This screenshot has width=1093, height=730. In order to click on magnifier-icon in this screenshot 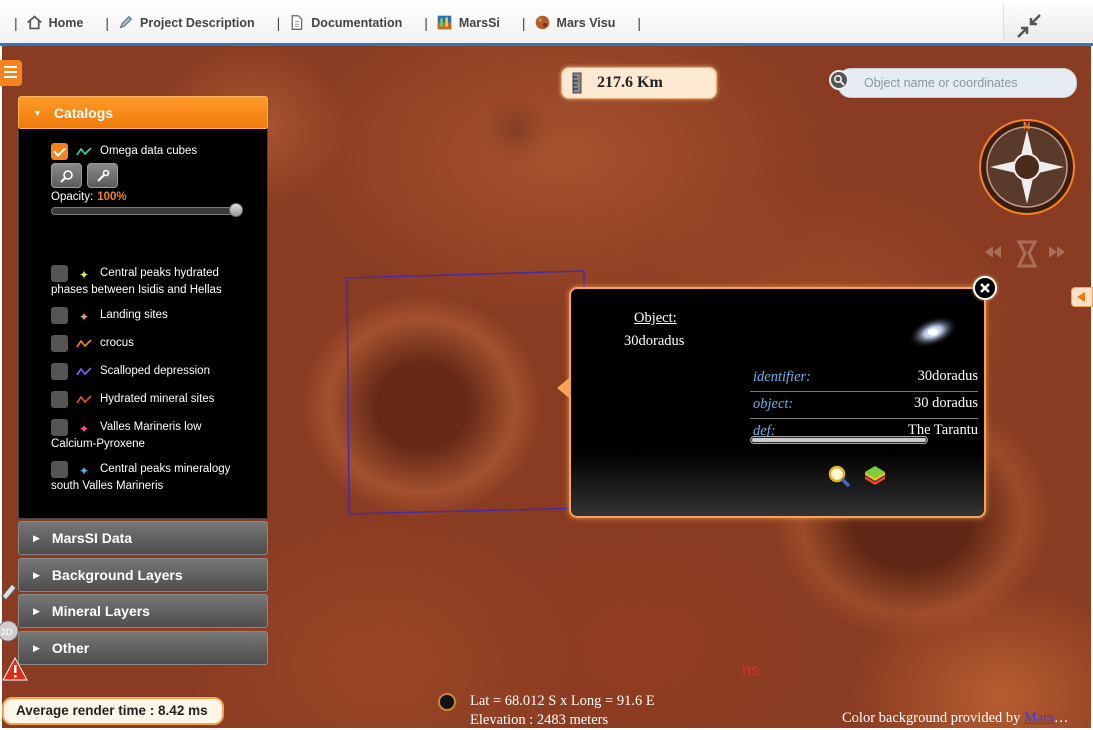, I will do `click(66, 176)`.